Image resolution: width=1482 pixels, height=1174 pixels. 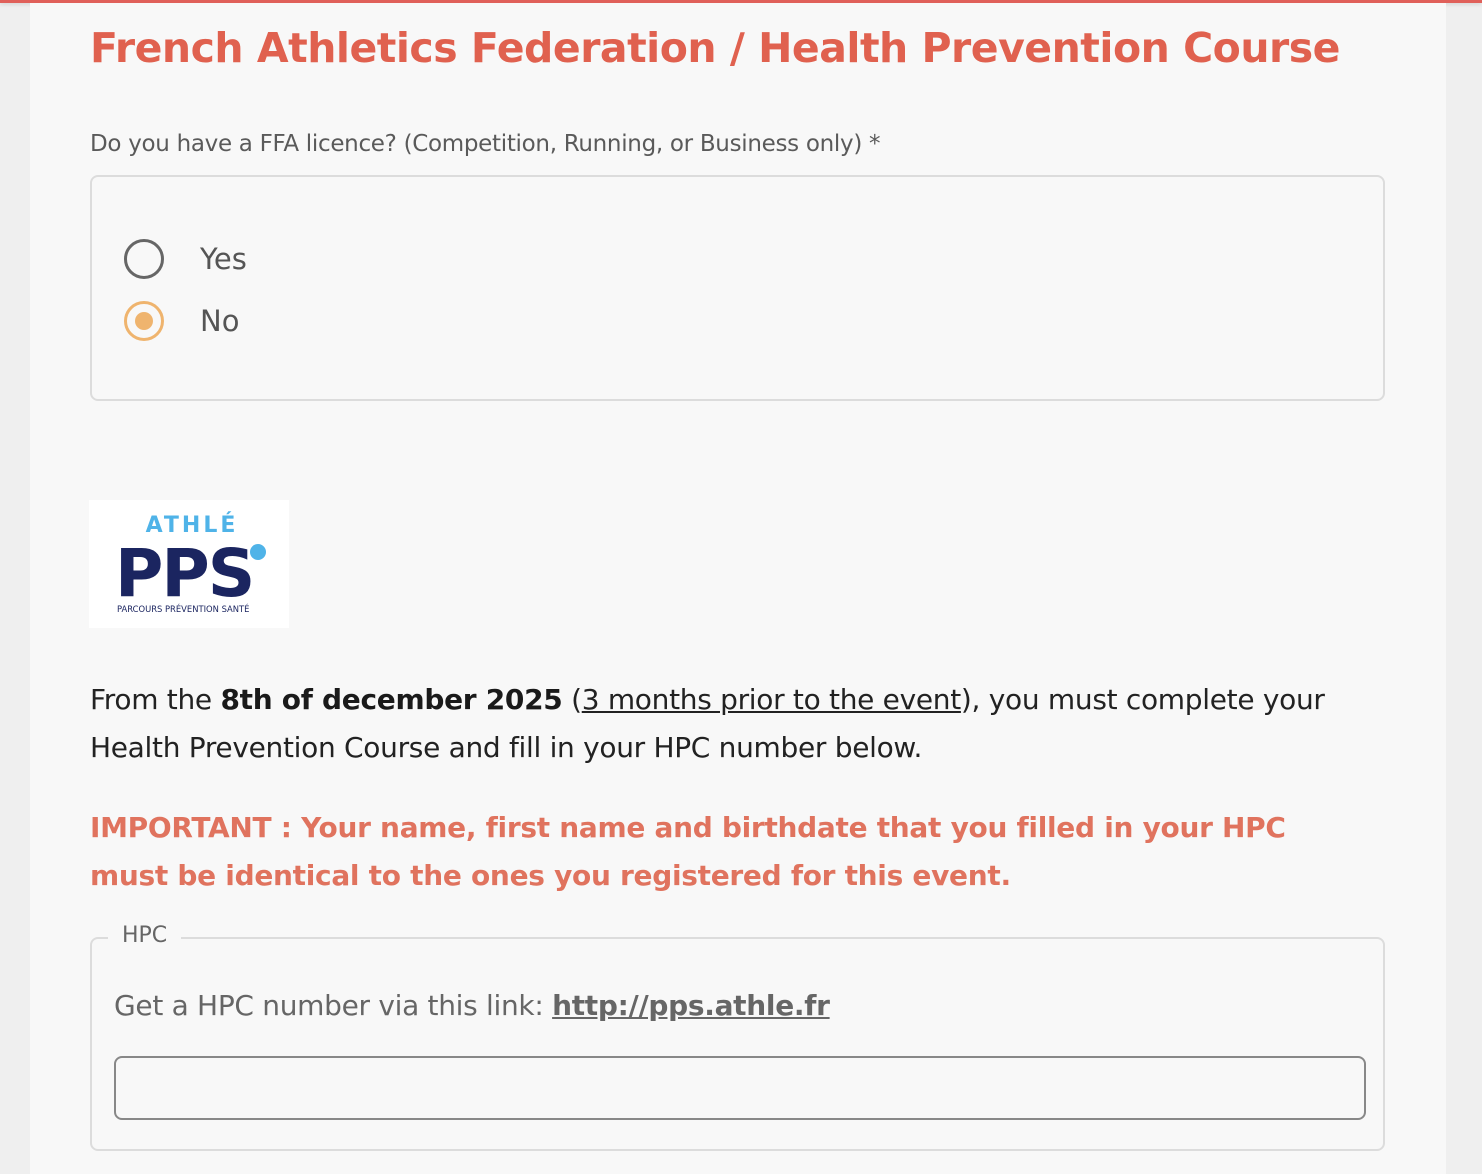 I want to click on hpc-number-input, so click(x=740, y=1088).